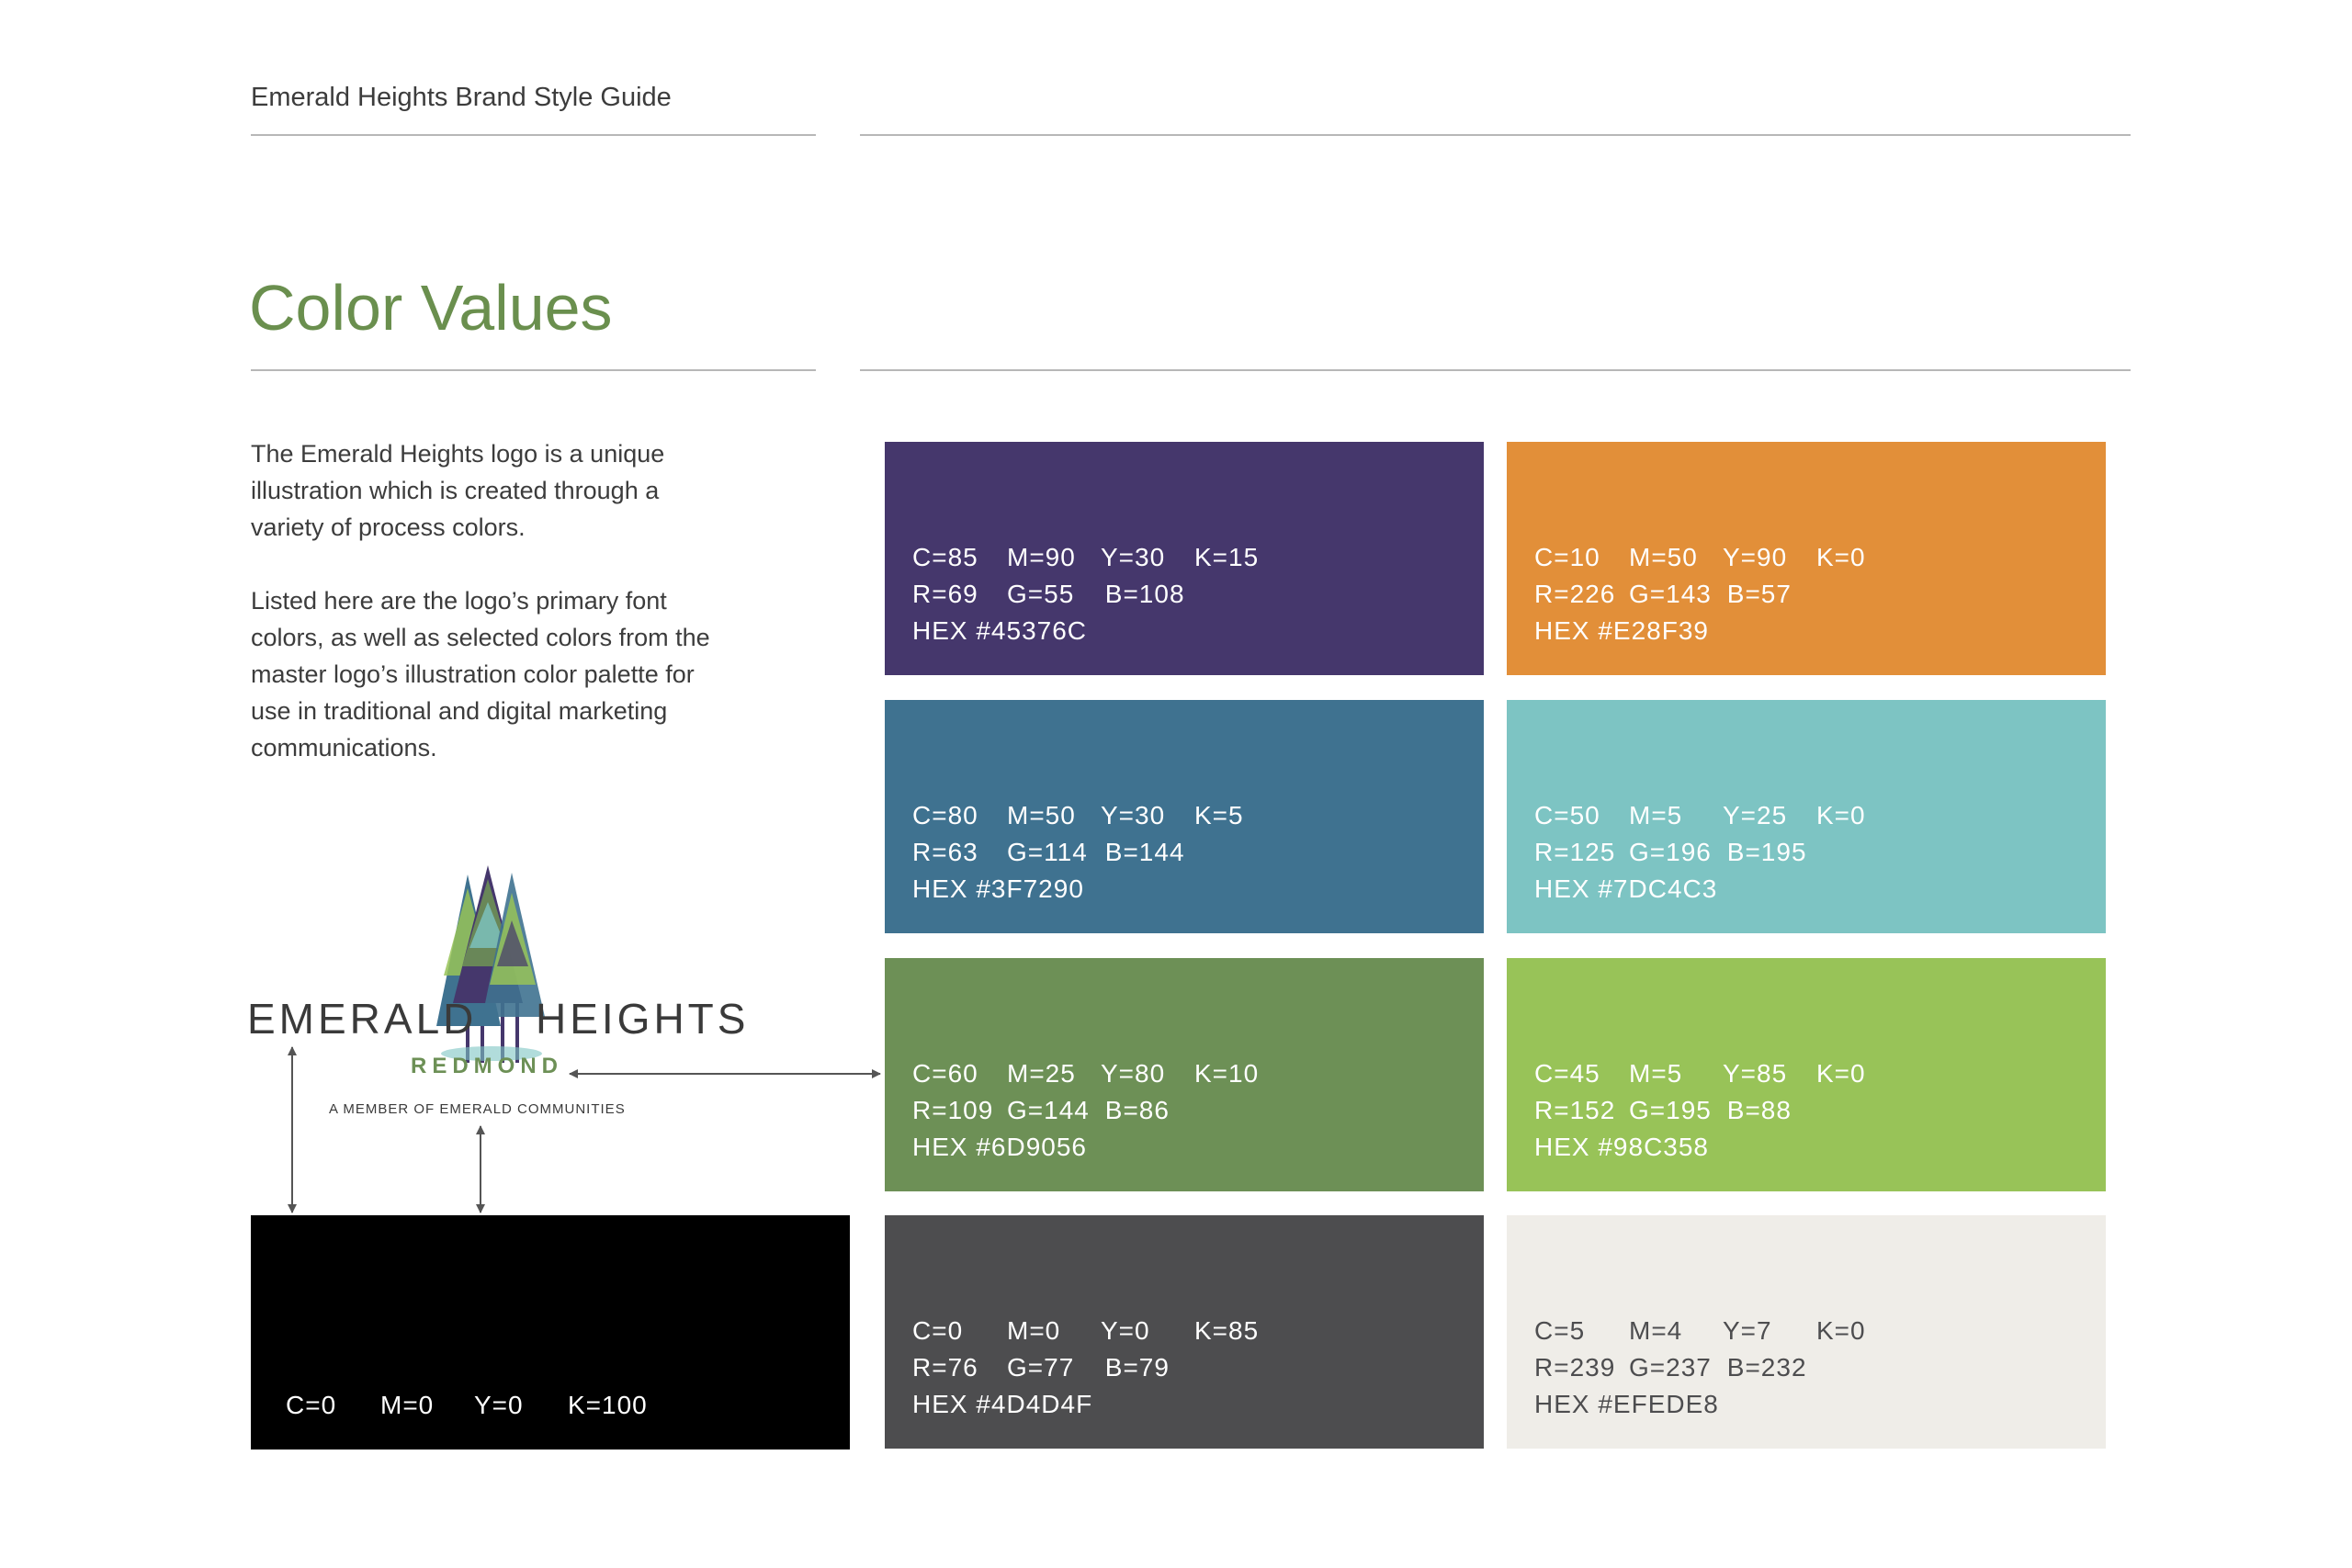 Image resolution: width=2352 pixels, height=1568 pixels. What do you see at coordinates (1048, 1110) in the screenshot?
I see `rgb-g-value: G=144` at bounding box center [1048, 1110].